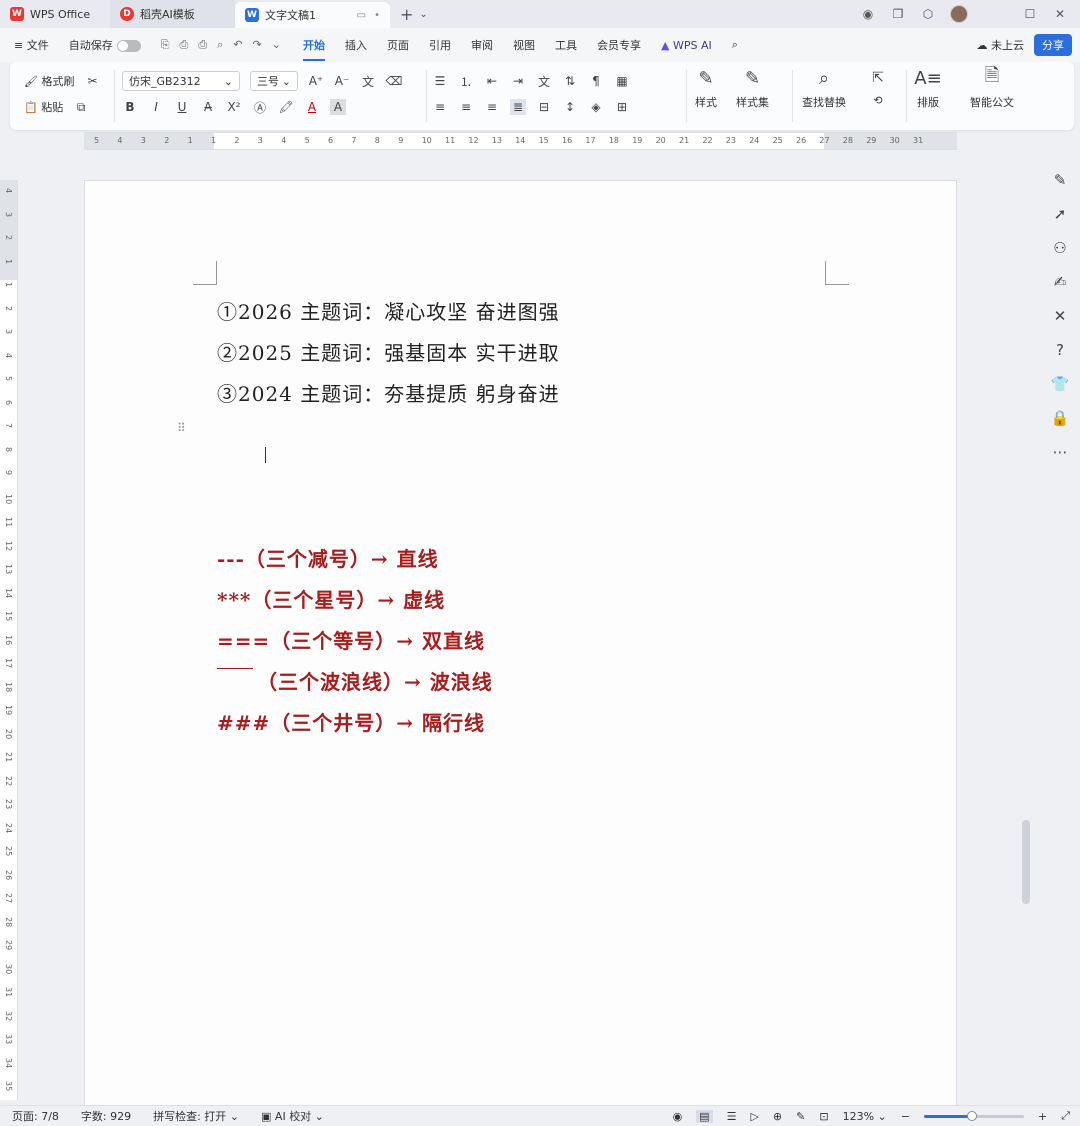  What do you see at coordinates (351, 721) in the screenshot?
I see `shortcut-line-5: ###（三个井号）→ 隔行线` at bounding box center [351, 721].